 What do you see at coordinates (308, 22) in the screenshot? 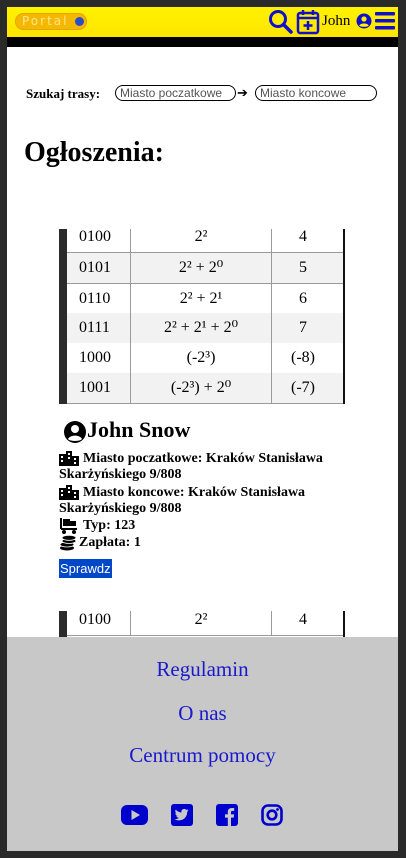
I see `add-calendar-icon` at bounding box center [308, 22].